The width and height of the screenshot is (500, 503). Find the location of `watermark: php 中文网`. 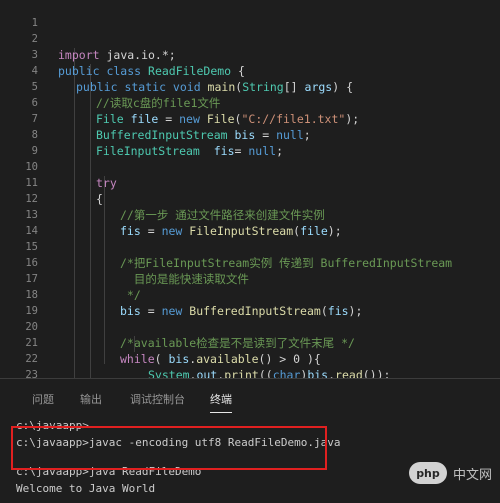

watermark: php 中文网 is located at coordinates (450, 473).